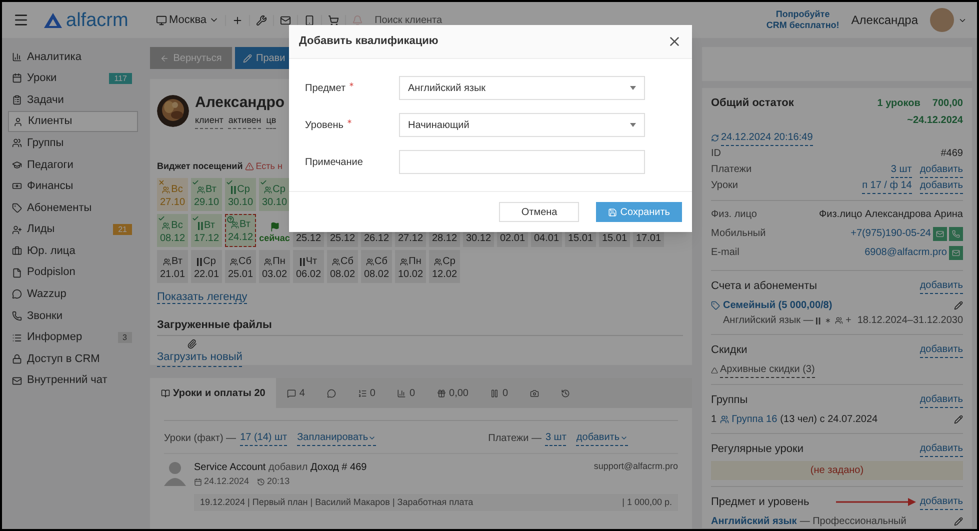 This screenshot has height=531, width=979. Describe the element at coordinates (206, 266) in the screenshot. I see `lesson-day: Ср 22.01` at that location.